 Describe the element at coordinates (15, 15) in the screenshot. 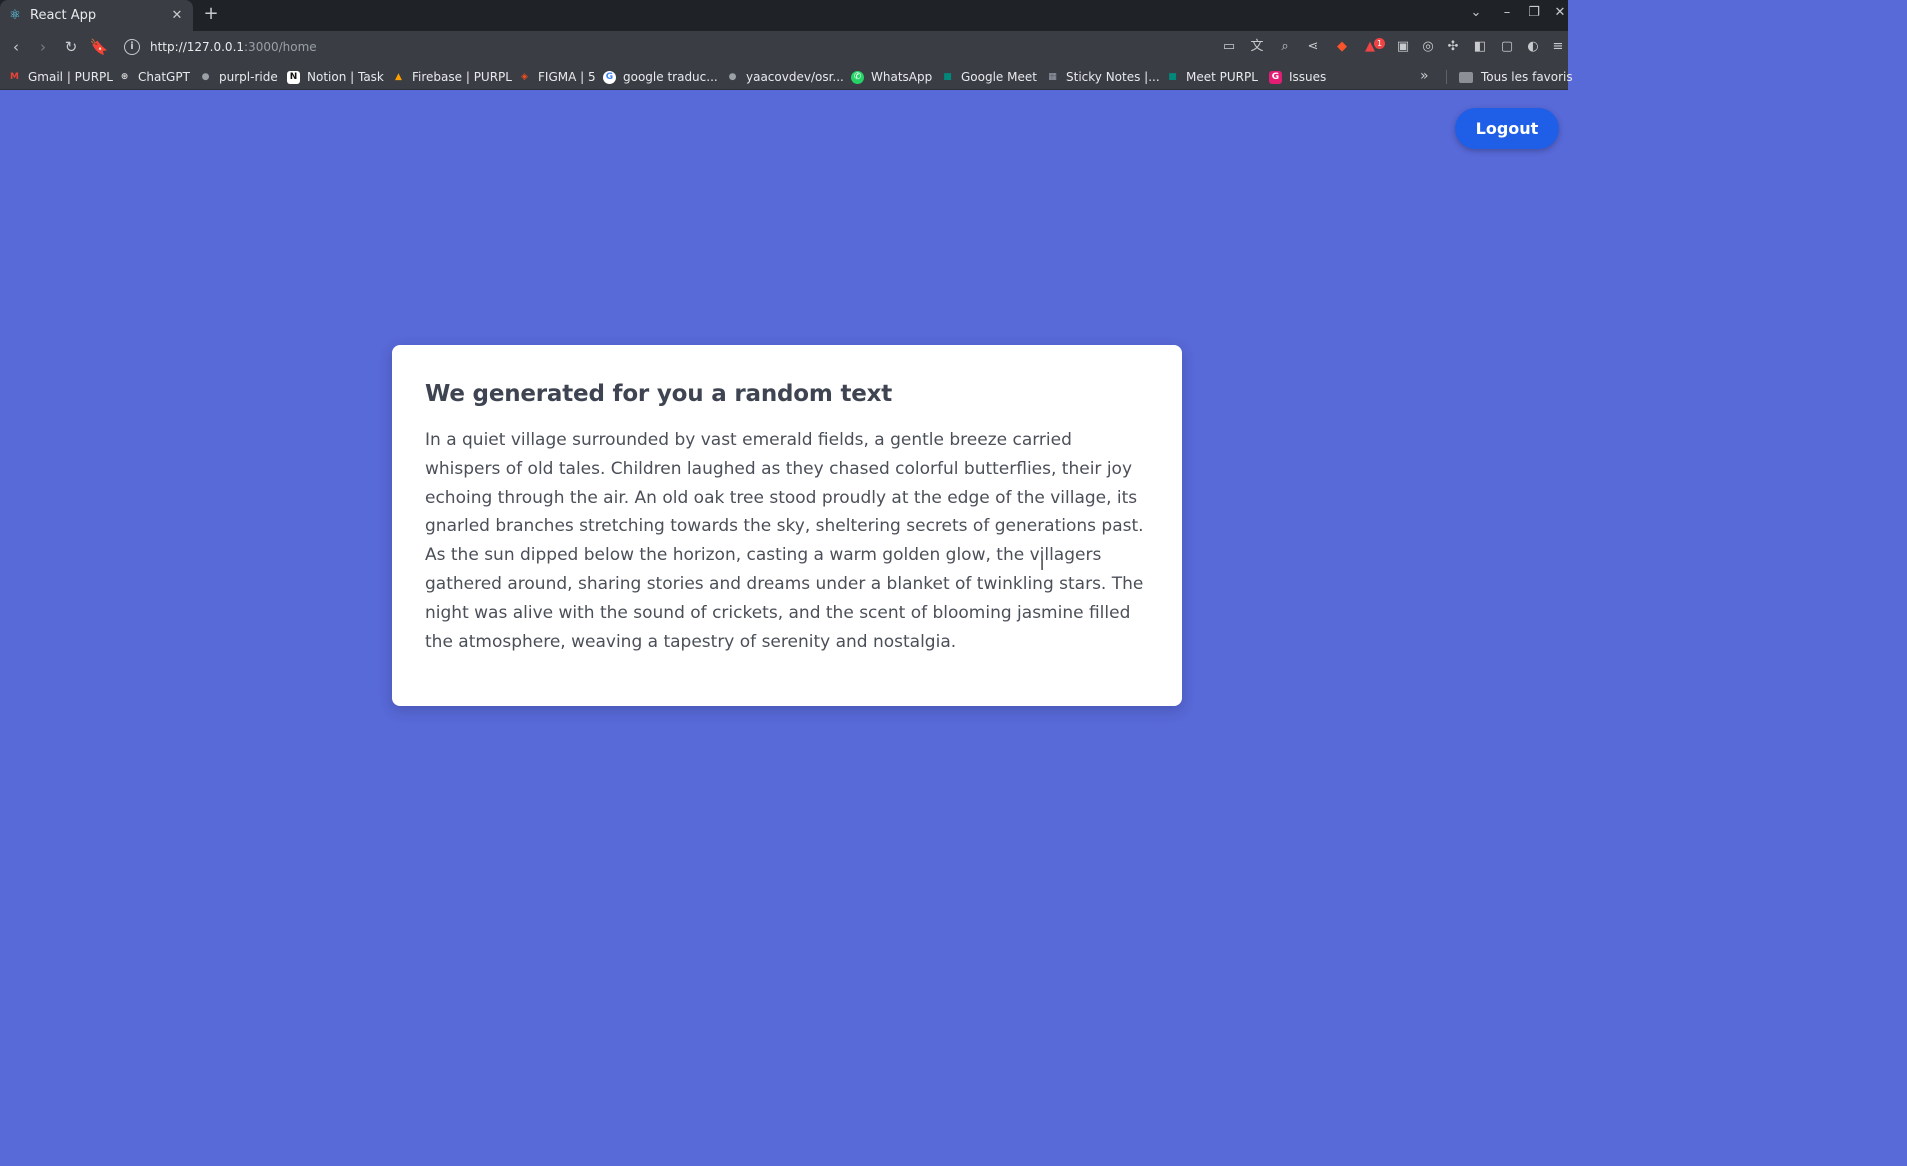

I see `react-icon: ⚛` at that location.